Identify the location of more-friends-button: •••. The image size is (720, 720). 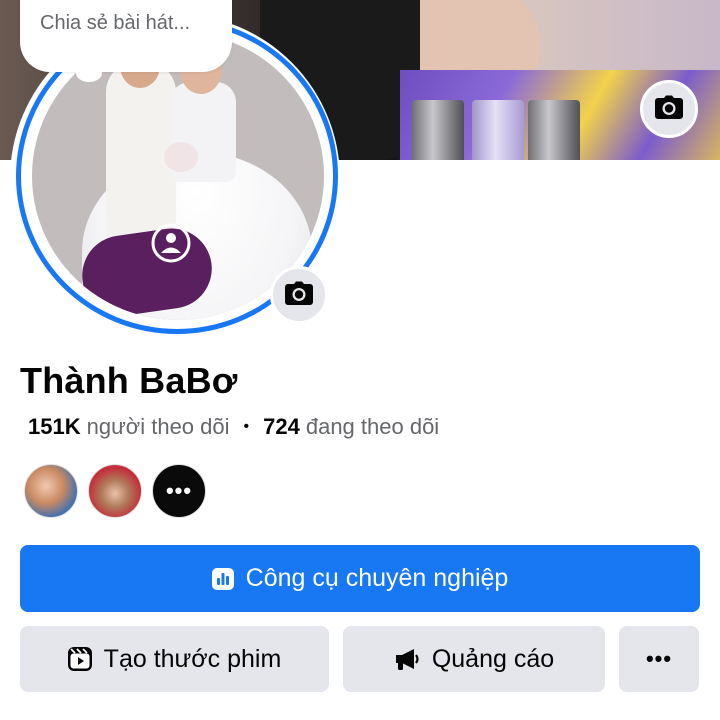
(179, 491).